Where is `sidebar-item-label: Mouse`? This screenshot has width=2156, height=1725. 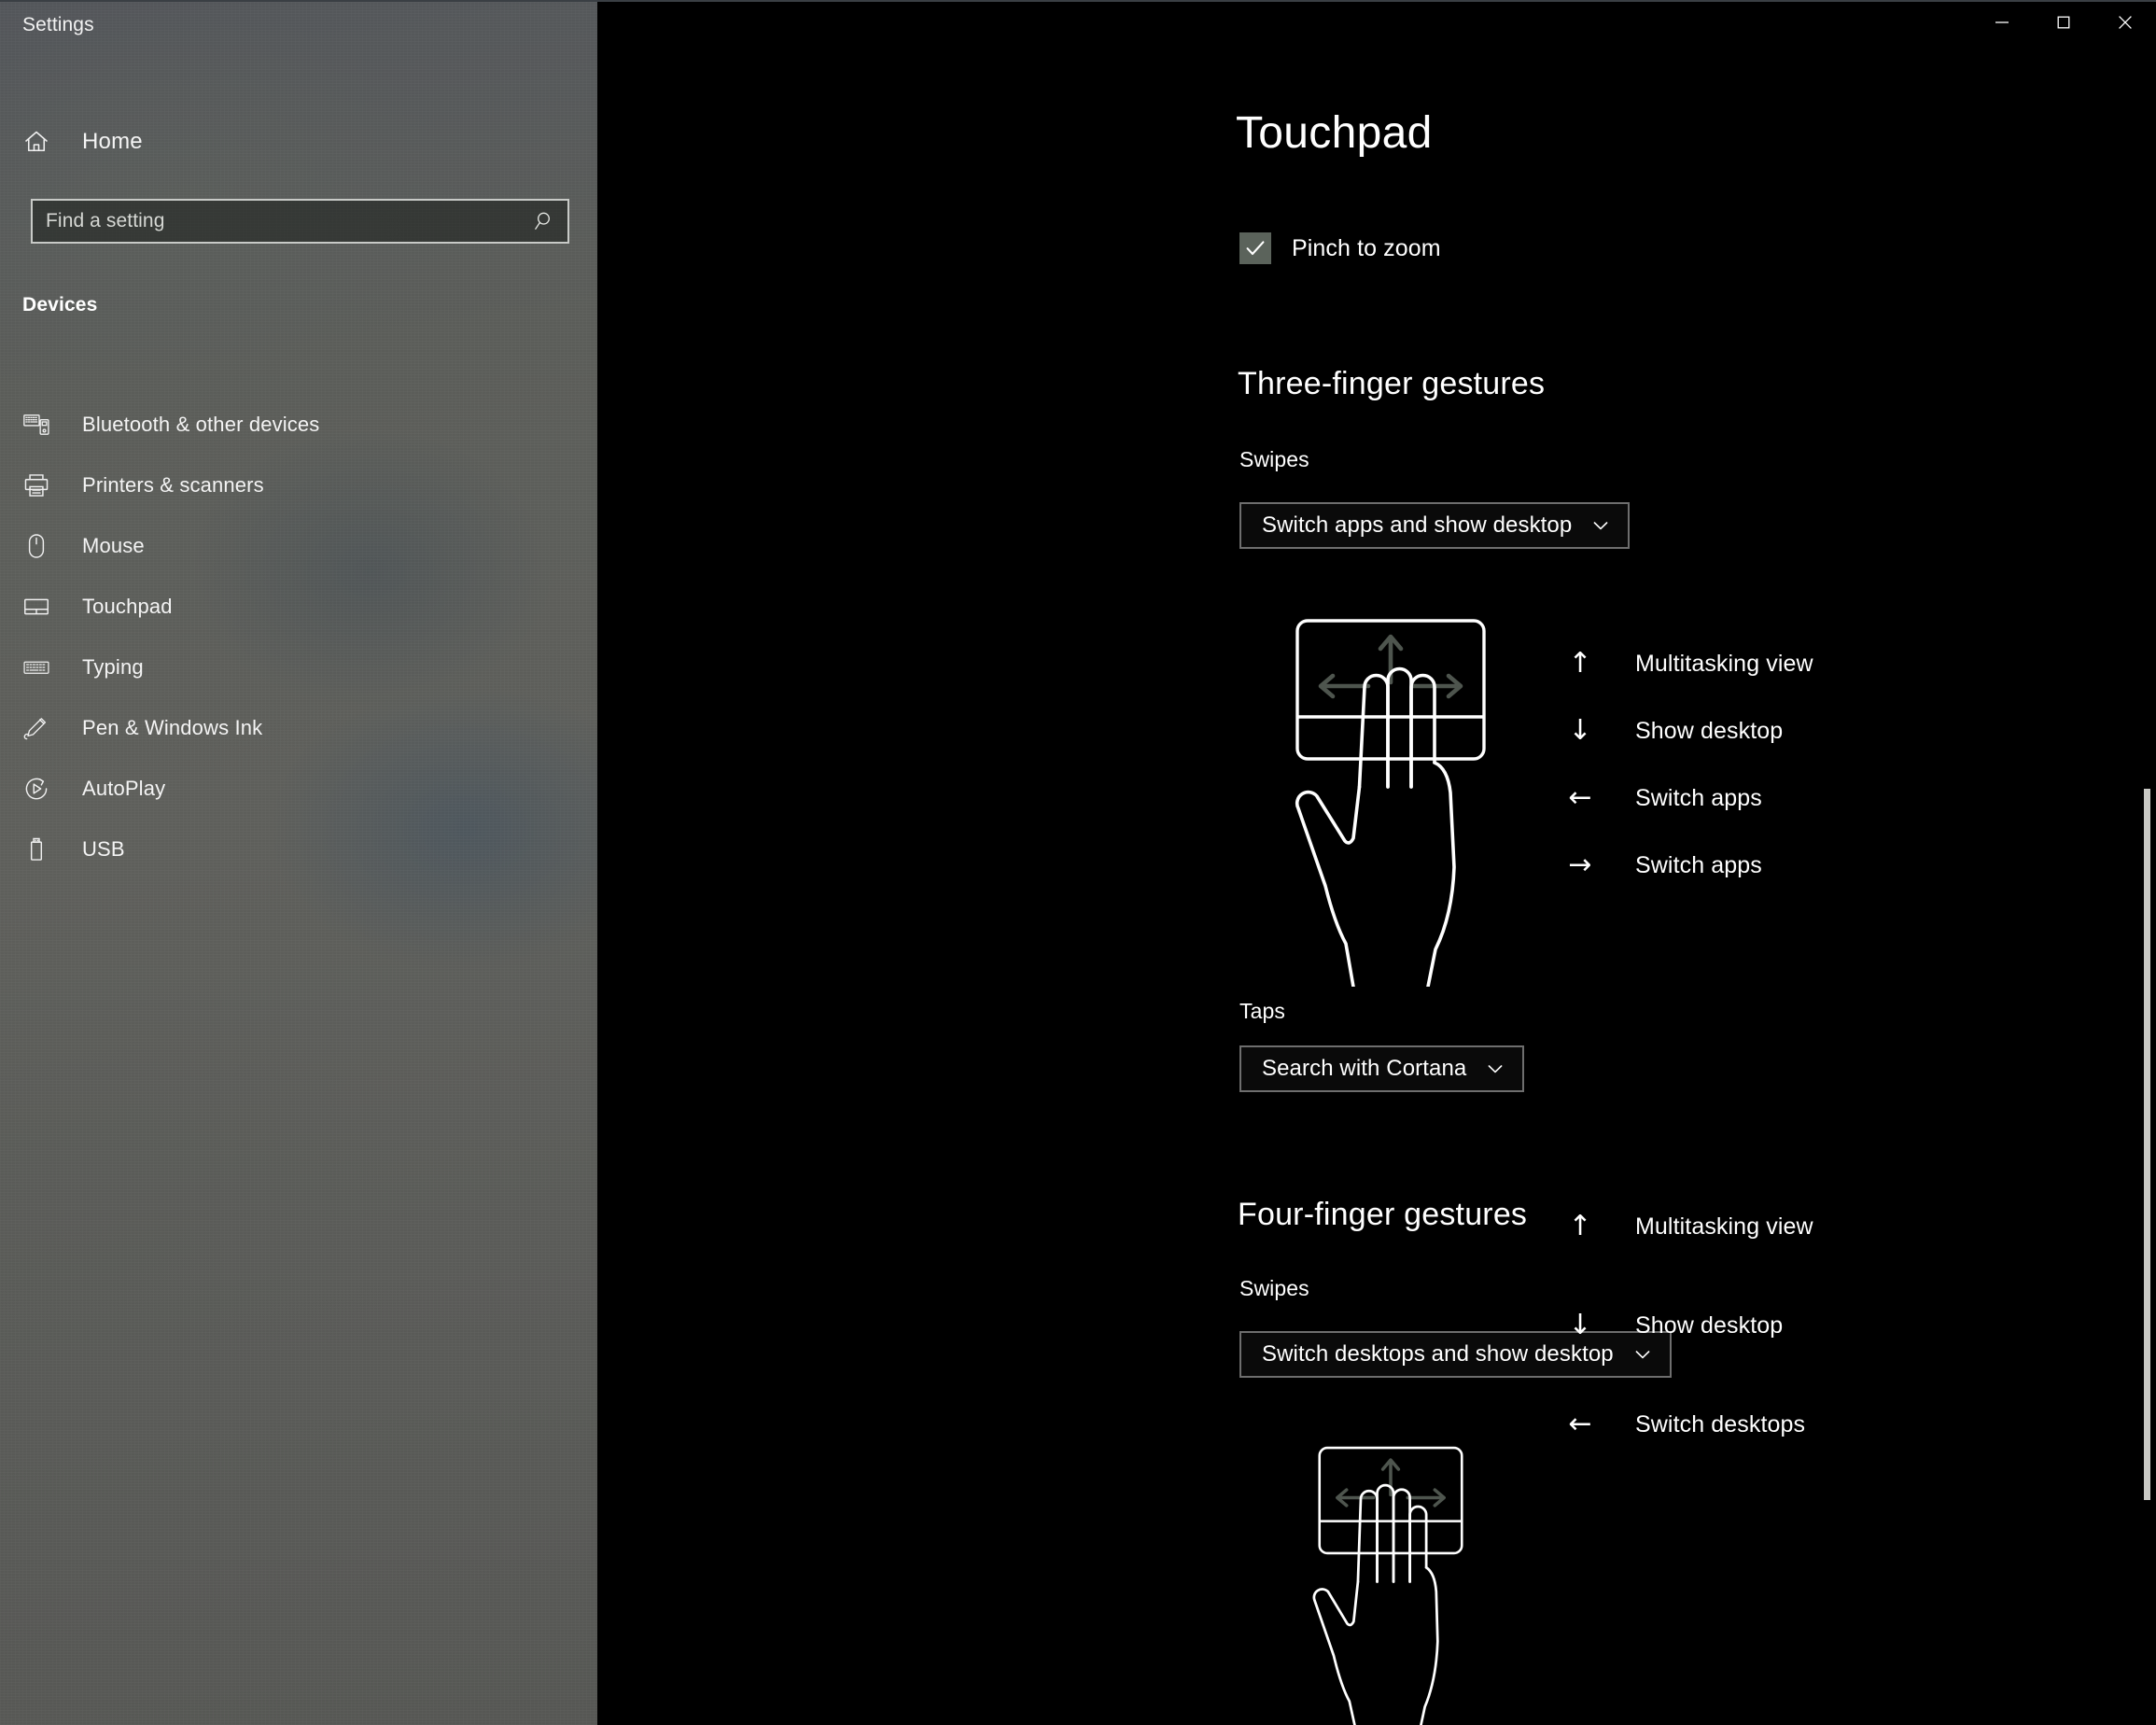 sidebar-item-label: Mouse is located at coordinates (113, 545).